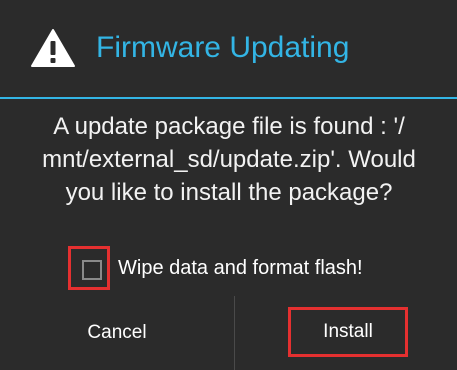 The width and height of the screenshot is (457, 370). Describe the element at coordinates (234, 333) in the screenshot. I see `button-separator` at that location.